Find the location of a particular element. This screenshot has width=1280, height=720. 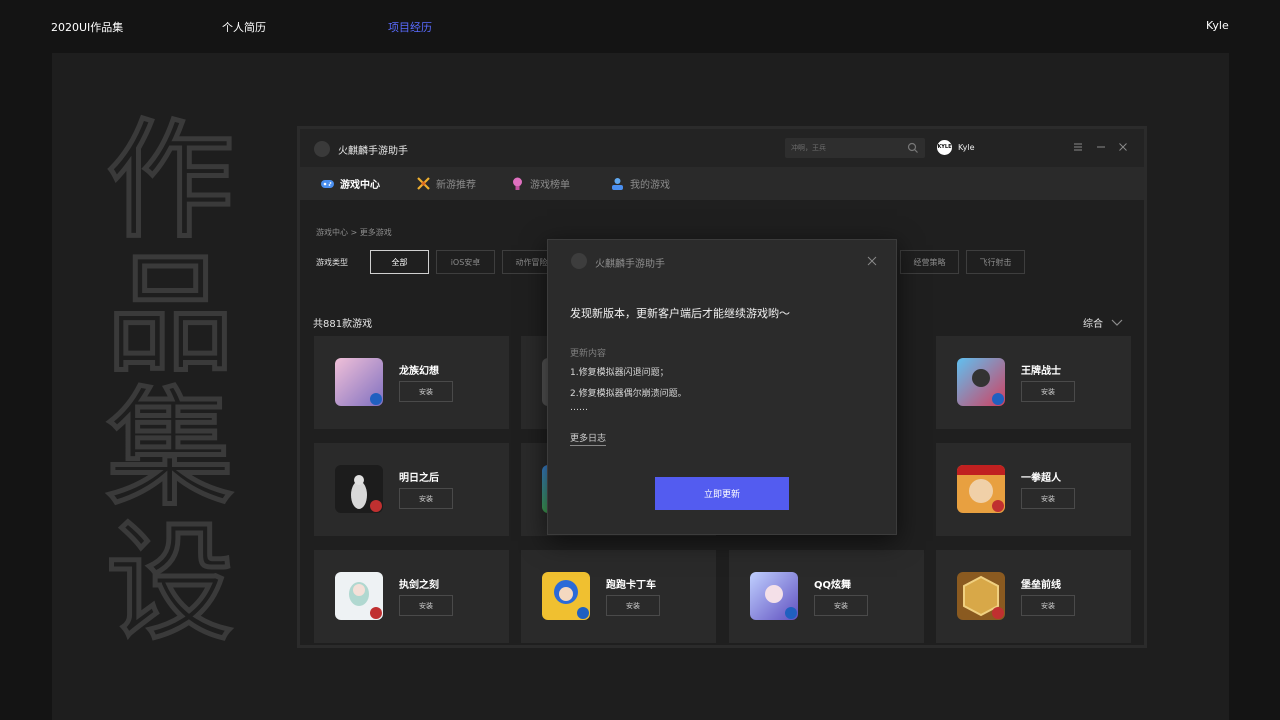

filter-label: 游戏类型 is located at coordinates (332, 262).